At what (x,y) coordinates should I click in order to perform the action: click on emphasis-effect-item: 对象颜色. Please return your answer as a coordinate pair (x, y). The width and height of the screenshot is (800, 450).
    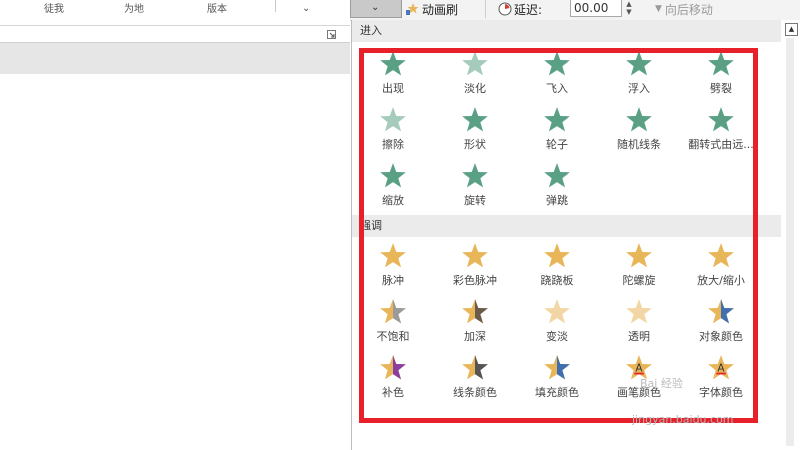
    Looking at the image, I should click on (721, 324).